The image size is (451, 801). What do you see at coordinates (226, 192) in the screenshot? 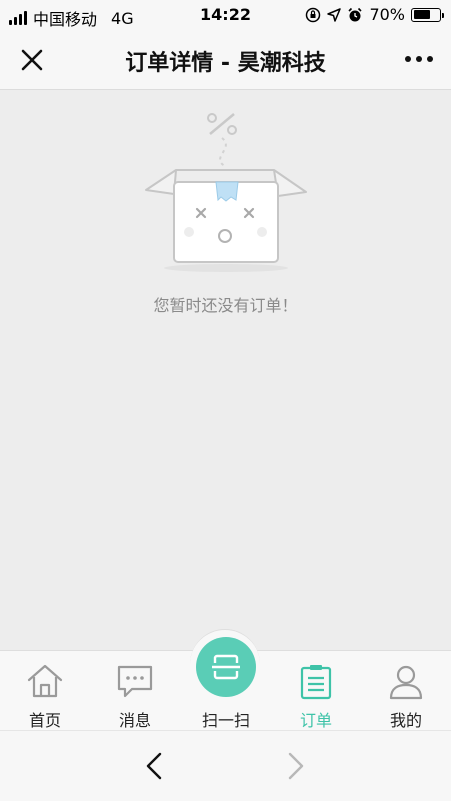
I see `empty-box-illustration` at bounding box center [226, 192].